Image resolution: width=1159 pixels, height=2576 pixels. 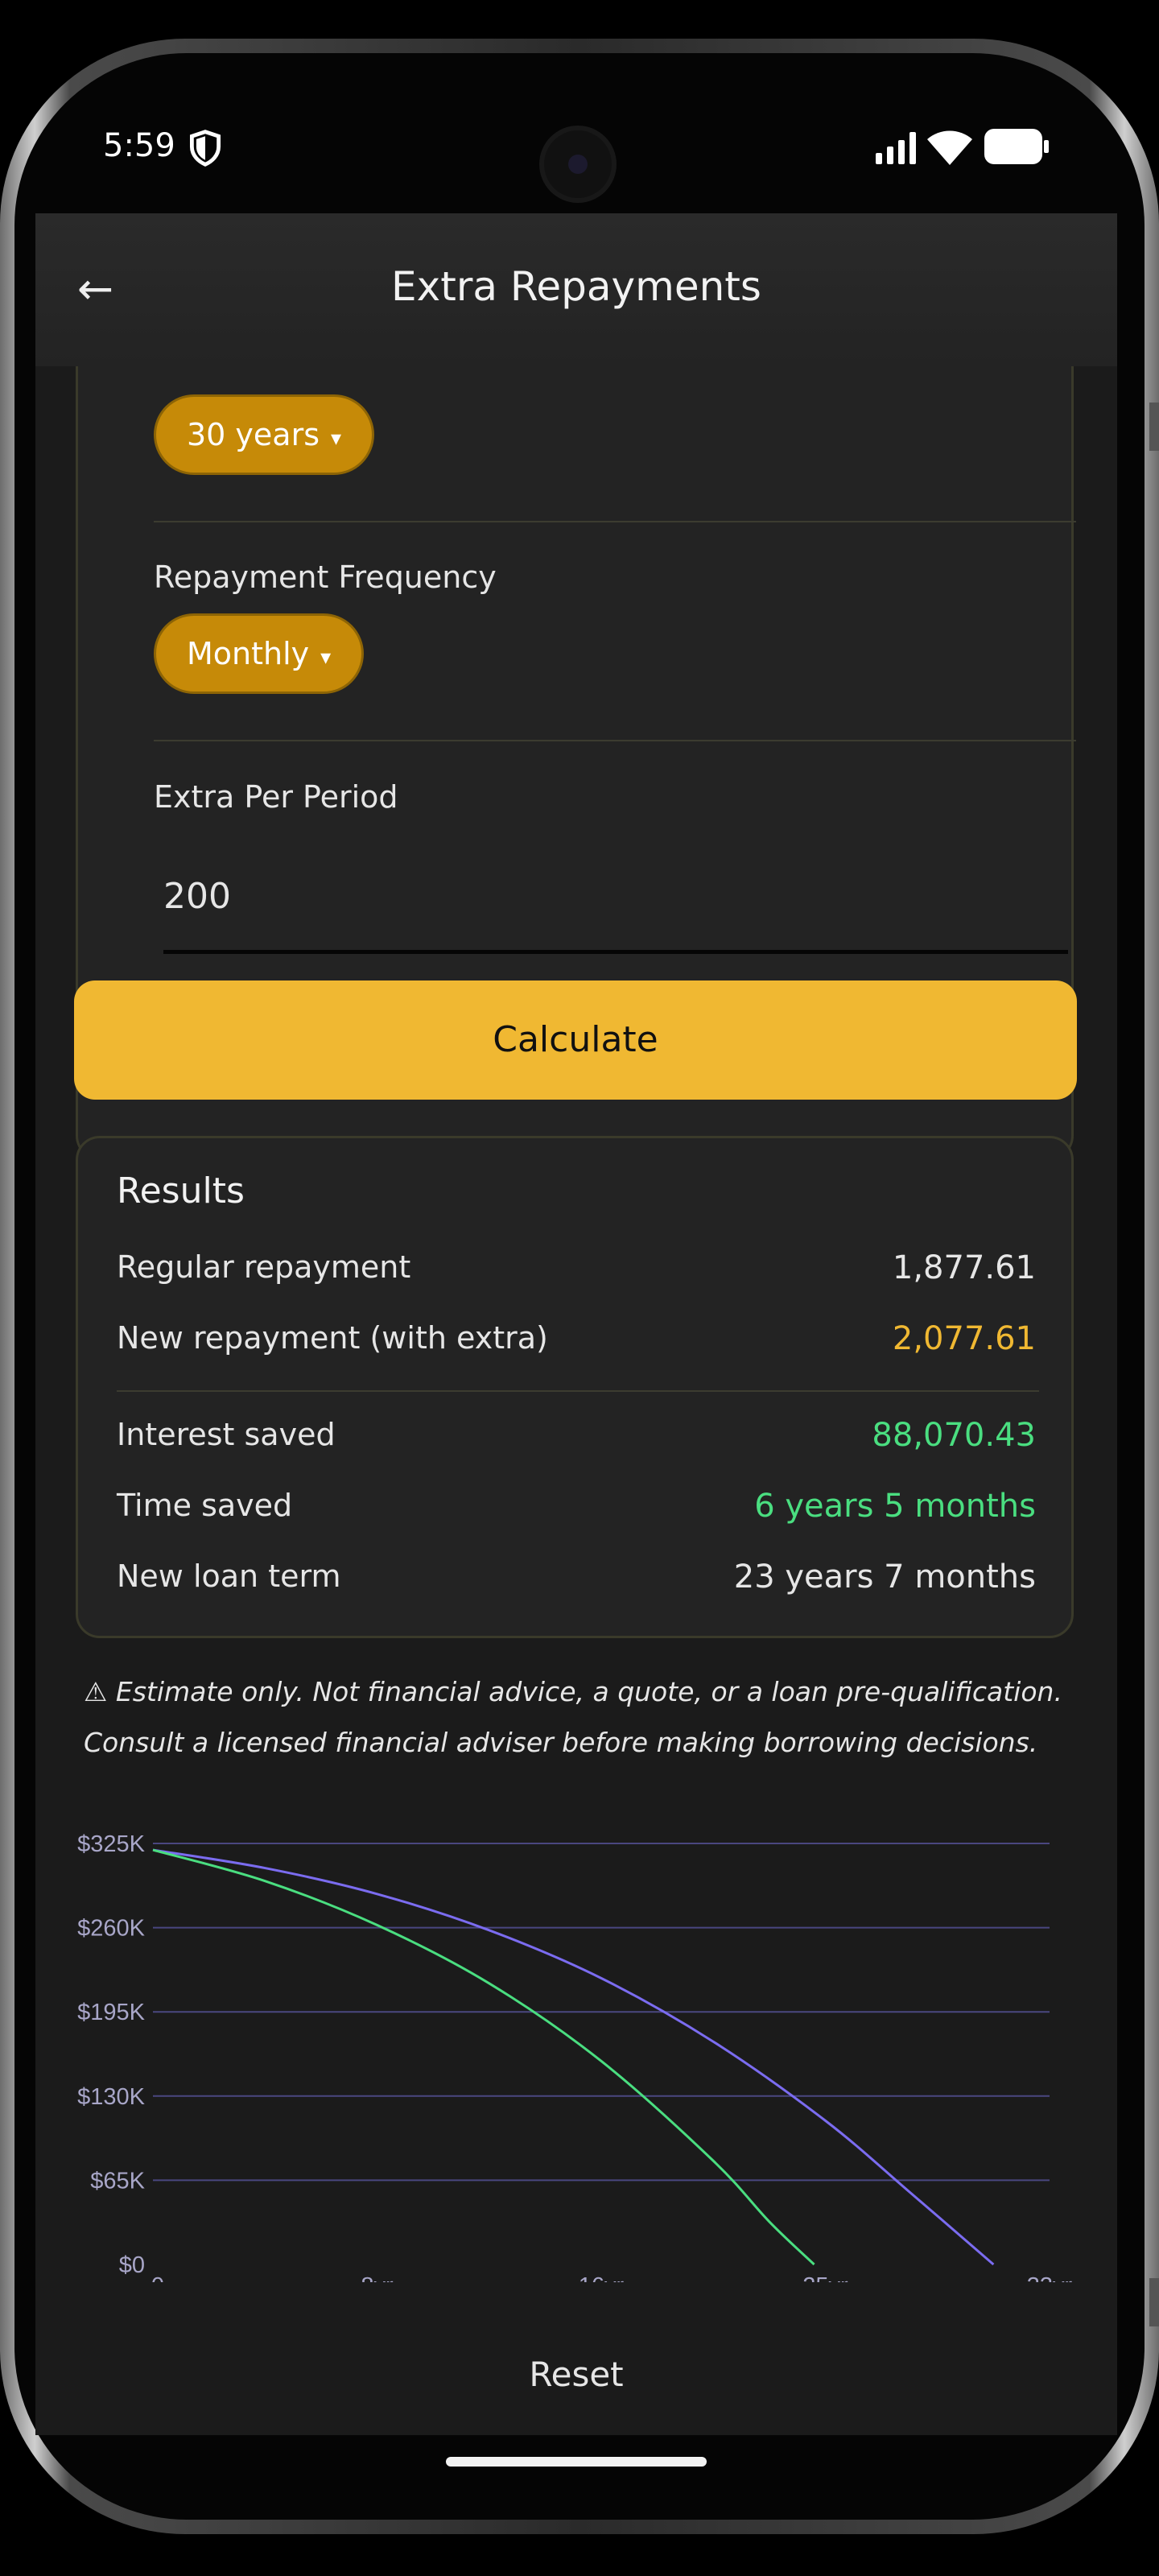 What do you see at coordinates (578, 164) in the screenshot?
I see `front-camera` at bounding box center [578, 164].